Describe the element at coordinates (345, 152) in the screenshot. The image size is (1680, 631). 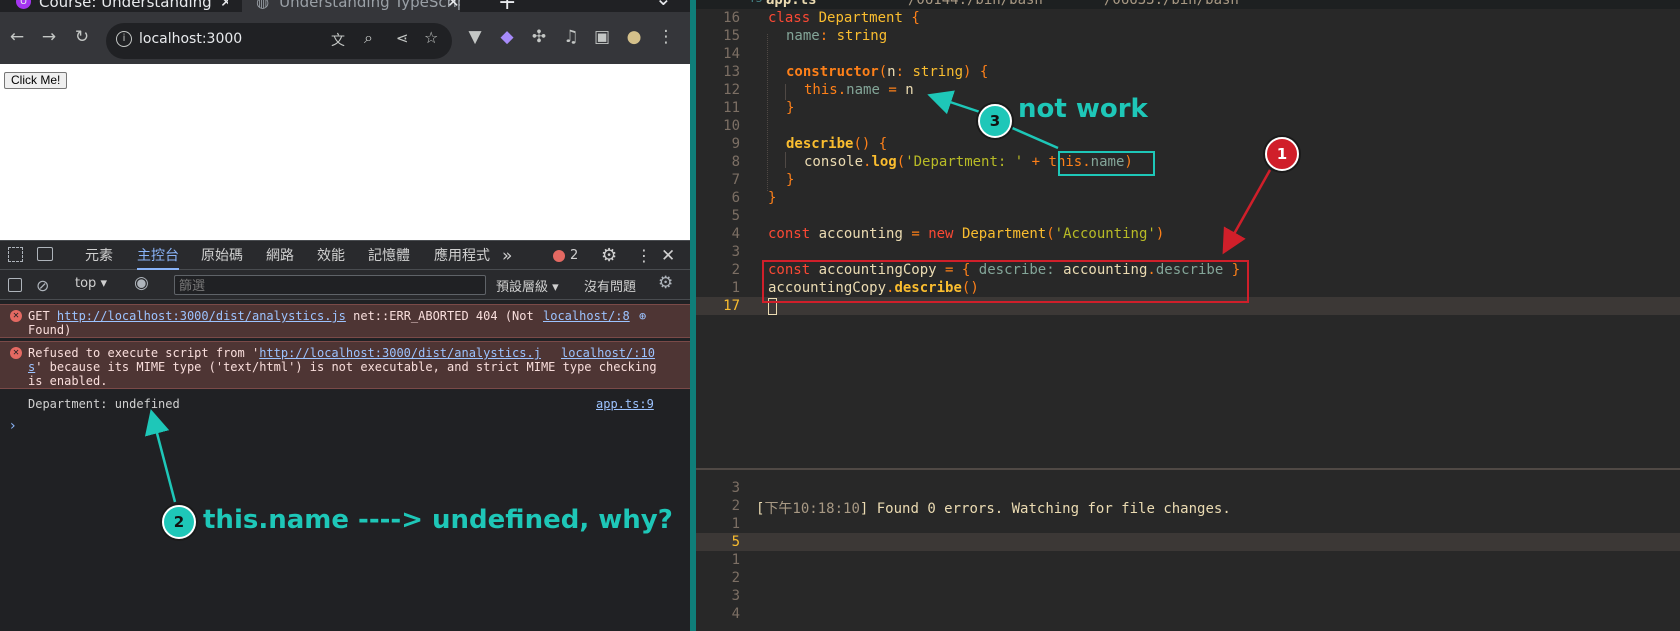
I see `page-viewport` at that location.